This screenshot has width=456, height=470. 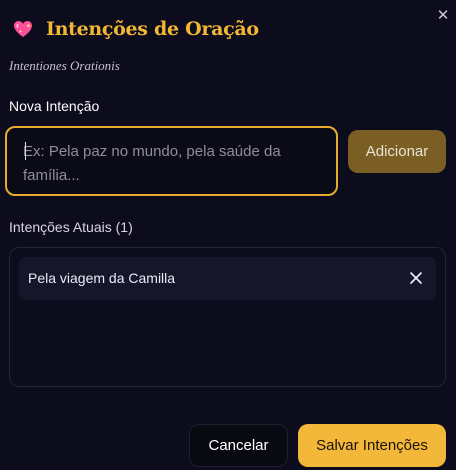 I want to click on dialog-title: Intenções de Oração, so click(x=152, y=29).